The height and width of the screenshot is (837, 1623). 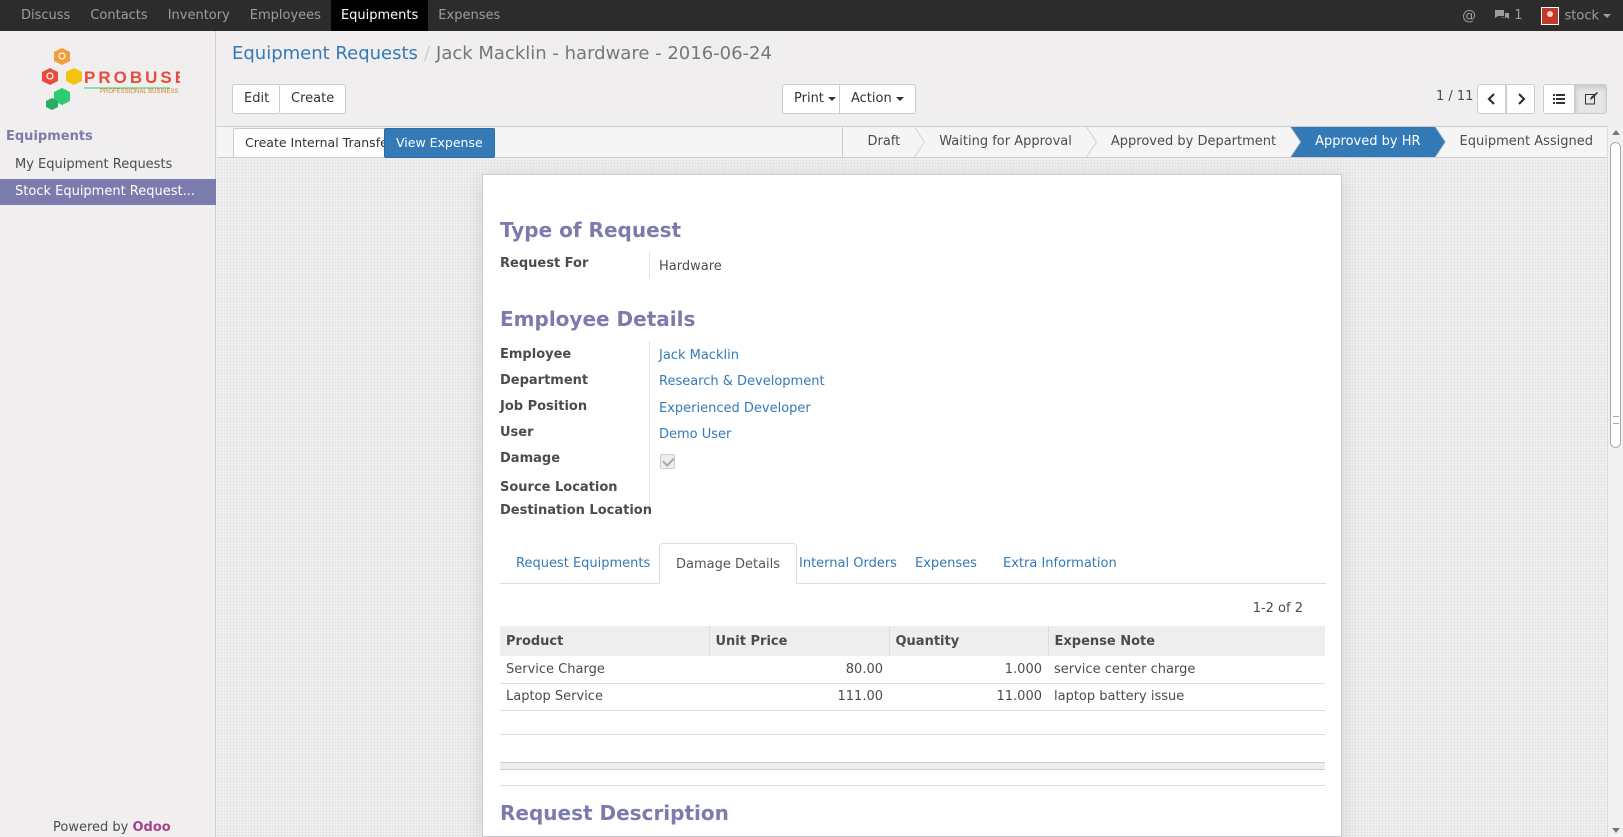 I want to click on department-value: Research & Development, so click(x=742, y=381).